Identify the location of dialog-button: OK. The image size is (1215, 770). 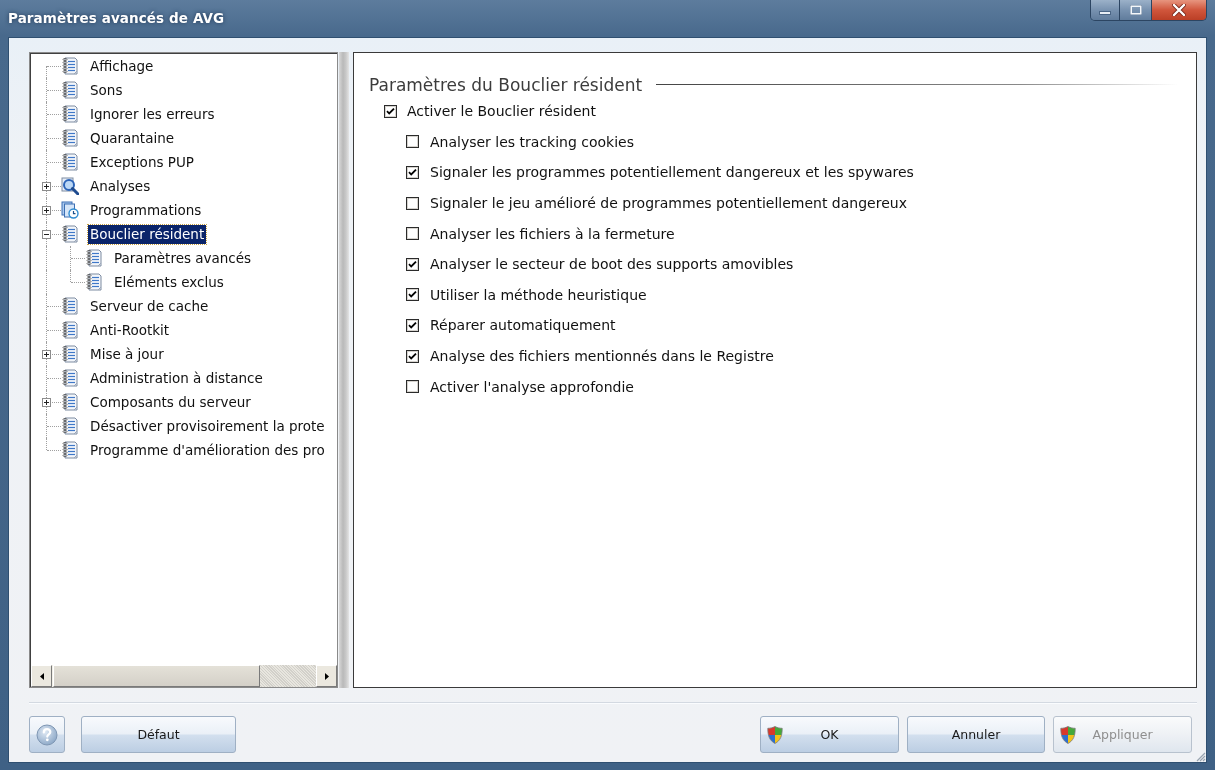
(829, 734).